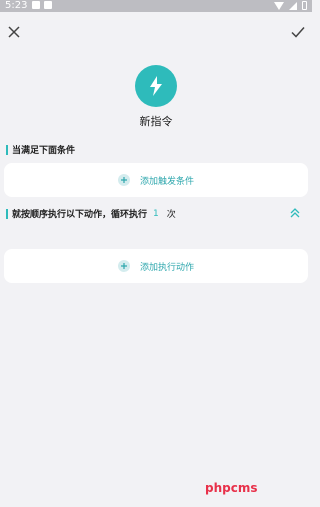  What do you see at coordinates (44, 151) in the screenshot?
I see `conditions-title-text: 当满足下面条件` at bounding box center [44, 151].